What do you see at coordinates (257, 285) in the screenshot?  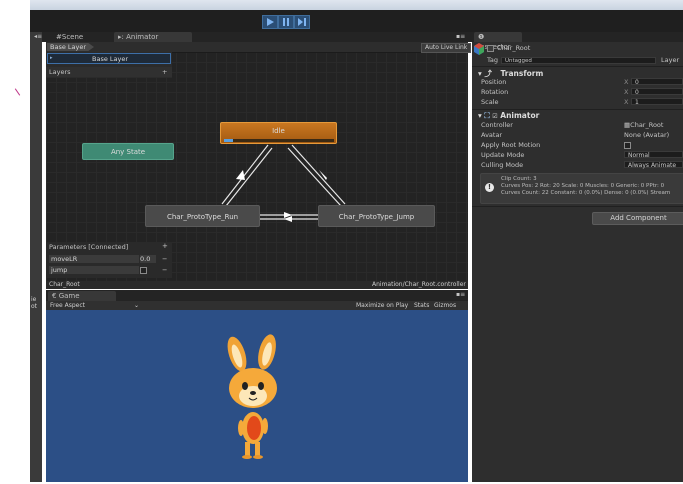 I see `animator-footer: Char_Root Animation/Char_Root.controller` at bounding box center [257, 285].